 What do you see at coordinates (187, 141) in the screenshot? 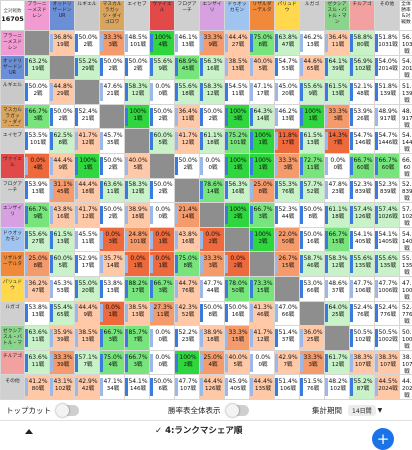
I see `matchup-cell: 41.7%12戦` at bounding box center [187, 141].